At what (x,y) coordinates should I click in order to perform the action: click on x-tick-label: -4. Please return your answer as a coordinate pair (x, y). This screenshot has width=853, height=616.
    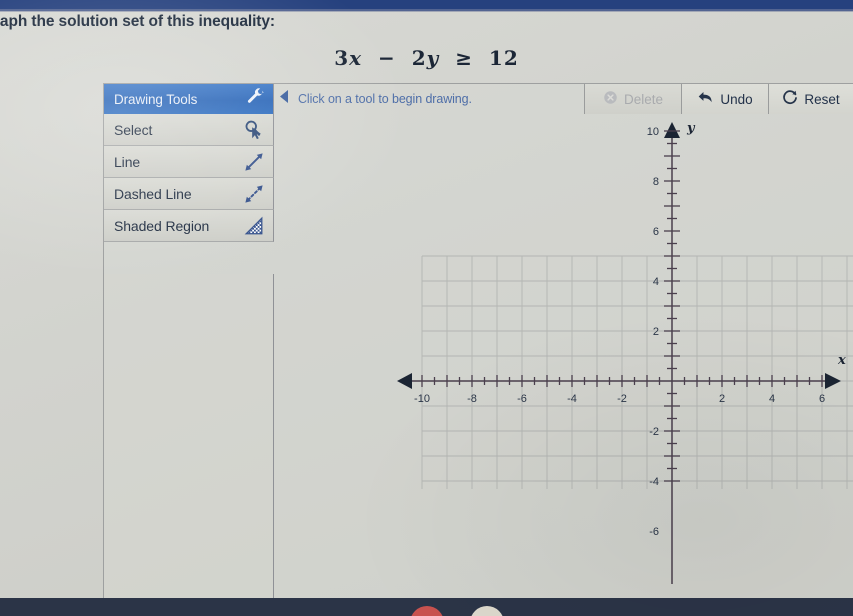
    Looking at the image, I should click on (572, 399).